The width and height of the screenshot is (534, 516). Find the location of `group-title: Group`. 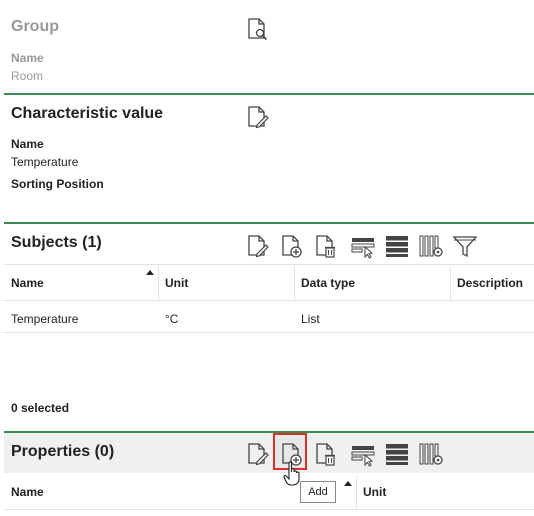

group-title: Group is located at coordinates (35, 26).